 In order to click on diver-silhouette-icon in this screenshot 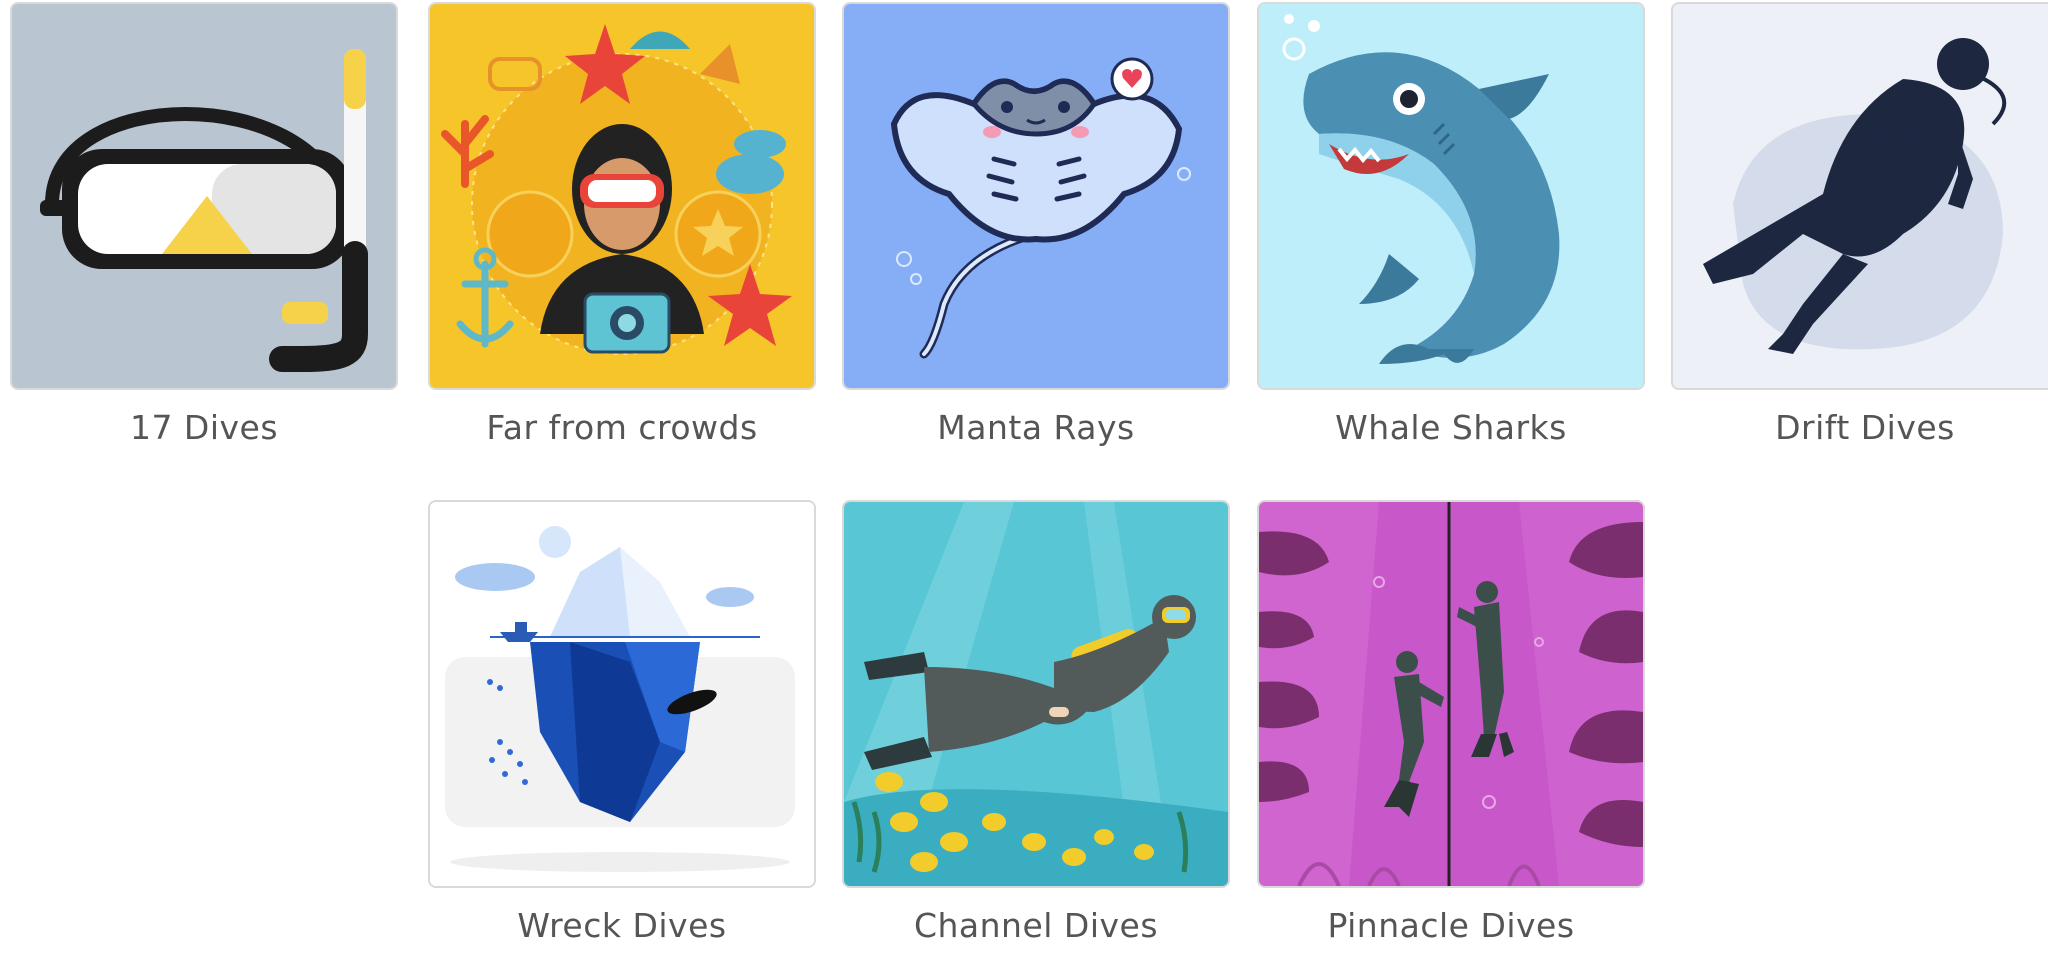, I will do `click(1860, 196)`.